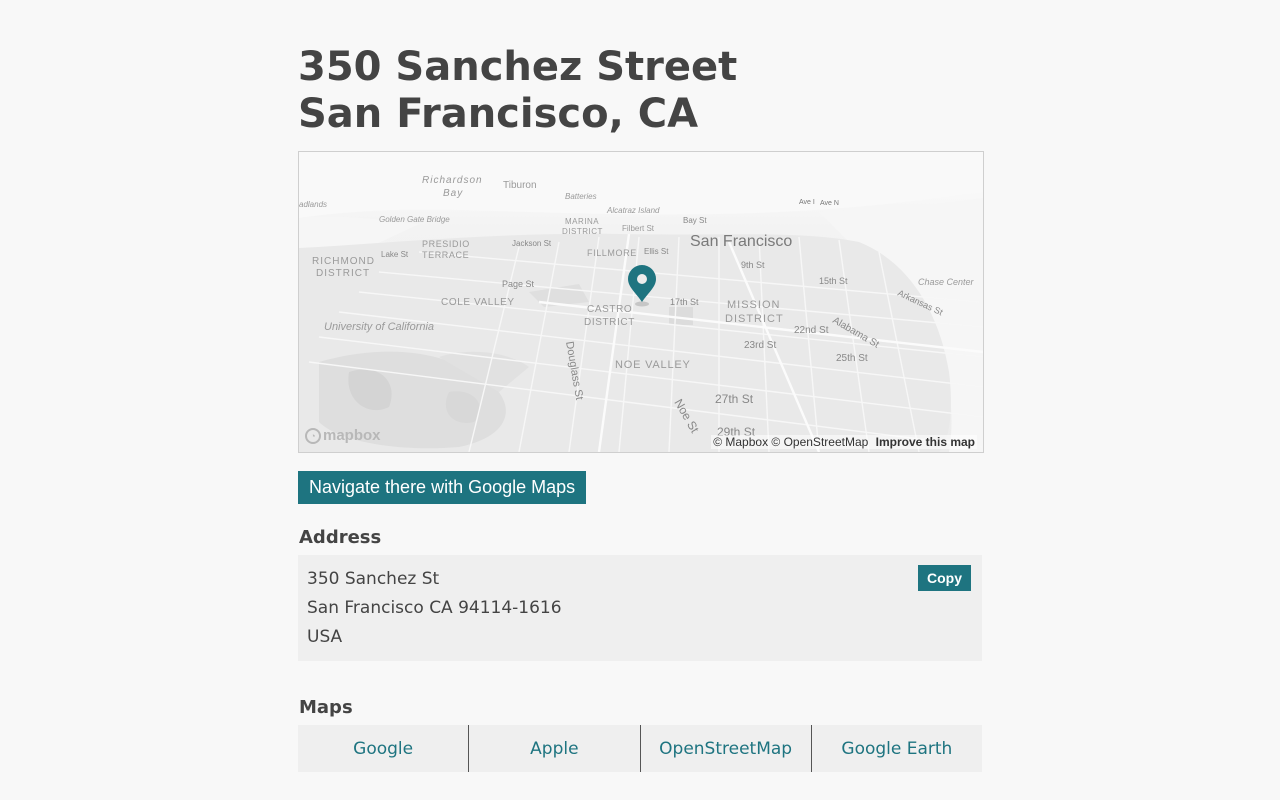 The image size is (1280, 800). I want to click on map-label: Bay, so click(453, 193).